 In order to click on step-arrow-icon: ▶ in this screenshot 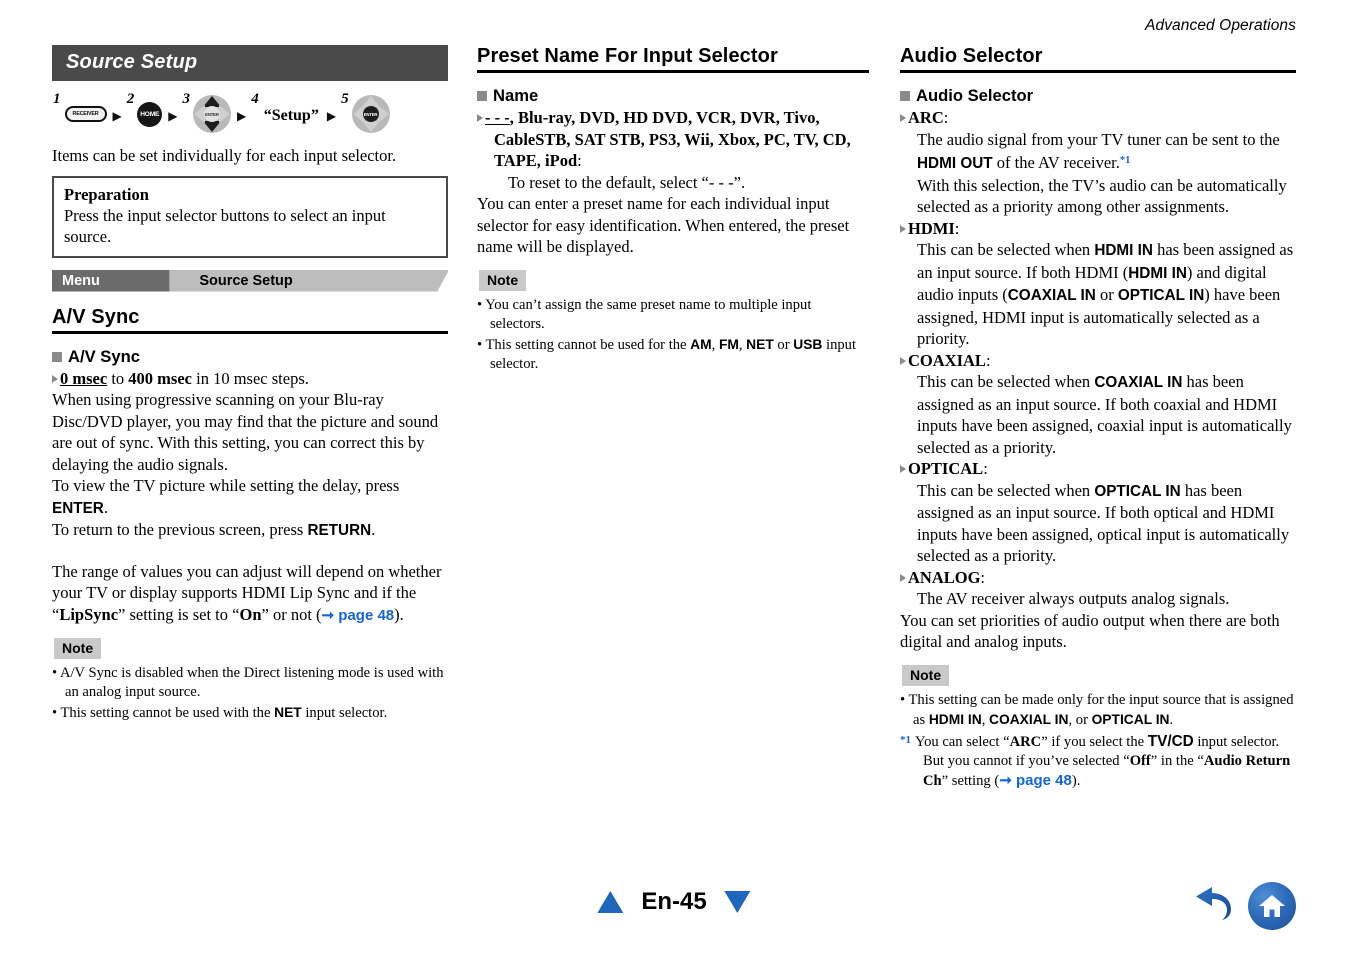, I will do `click(331, 116)`.